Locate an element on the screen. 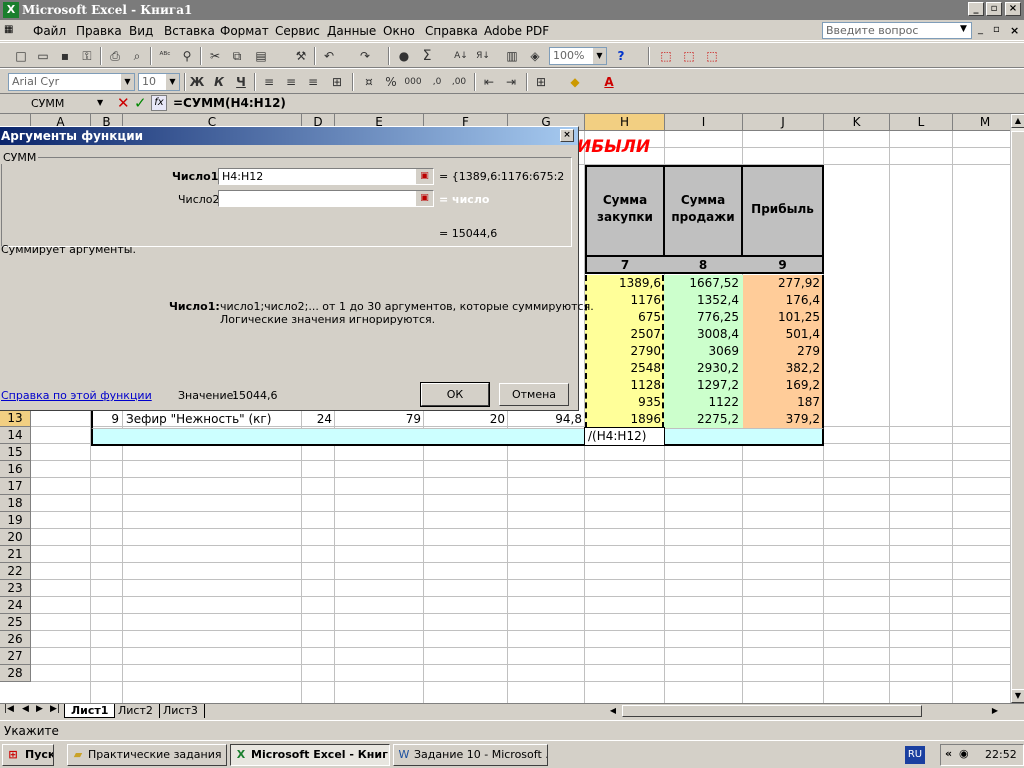  autosum-icon: Σ is located at coordinates (427, 56).